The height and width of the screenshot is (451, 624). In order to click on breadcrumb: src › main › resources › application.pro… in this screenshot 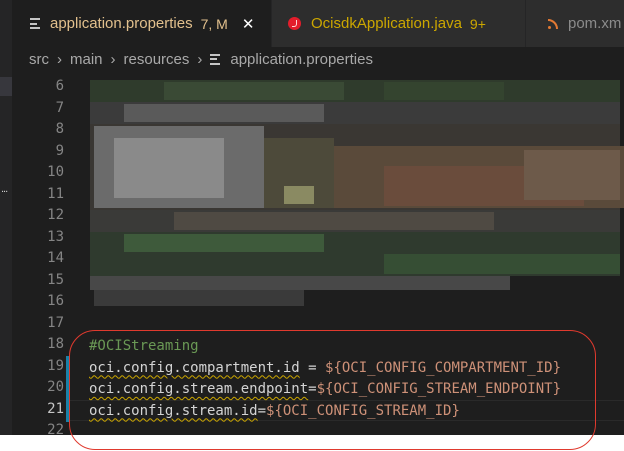, I will do `click(318, 59)`.